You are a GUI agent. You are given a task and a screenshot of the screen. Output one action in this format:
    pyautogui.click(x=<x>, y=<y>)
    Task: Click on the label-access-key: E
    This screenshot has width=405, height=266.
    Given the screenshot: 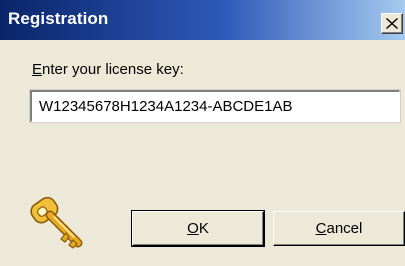 What is the action you would take?
    pyautogui.click(x=37, y=69)
    